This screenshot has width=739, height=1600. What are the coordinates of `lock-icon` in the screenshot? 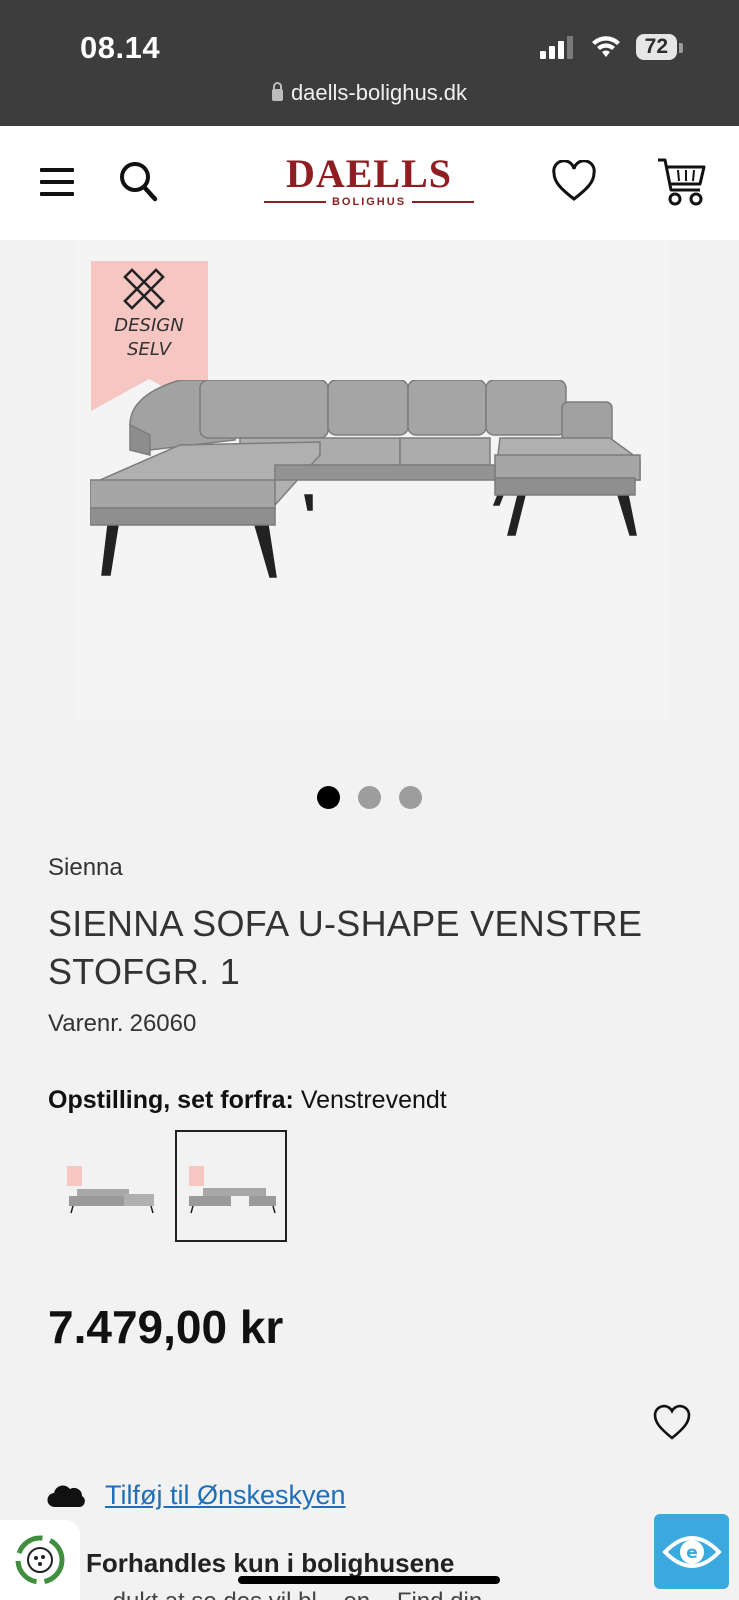 It's located at (277, 91).